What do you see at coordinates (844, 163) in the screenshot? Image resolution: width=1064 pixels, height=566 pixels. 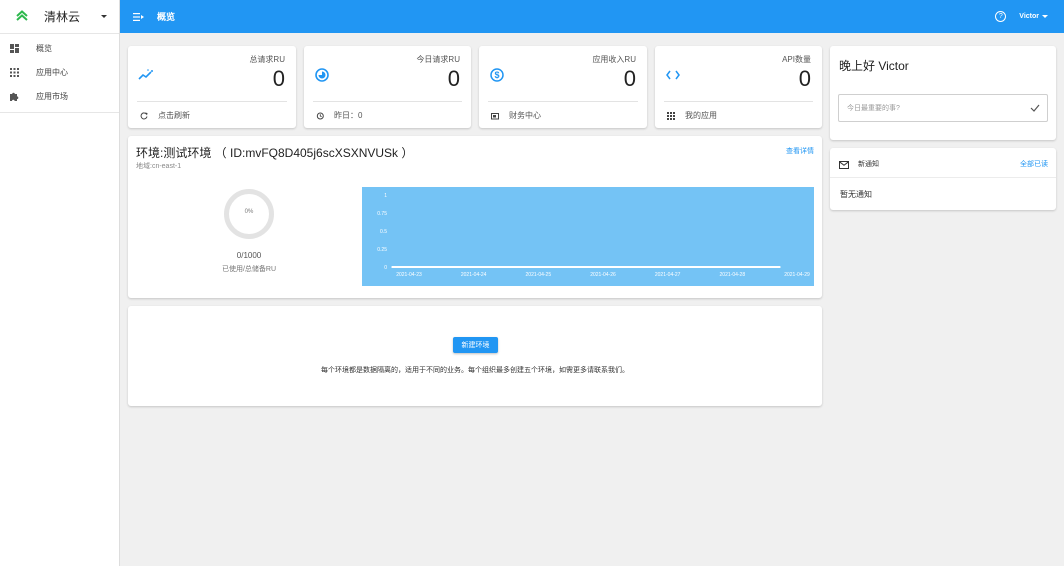 I see `mail-icon` at bounding box center [844, 163].